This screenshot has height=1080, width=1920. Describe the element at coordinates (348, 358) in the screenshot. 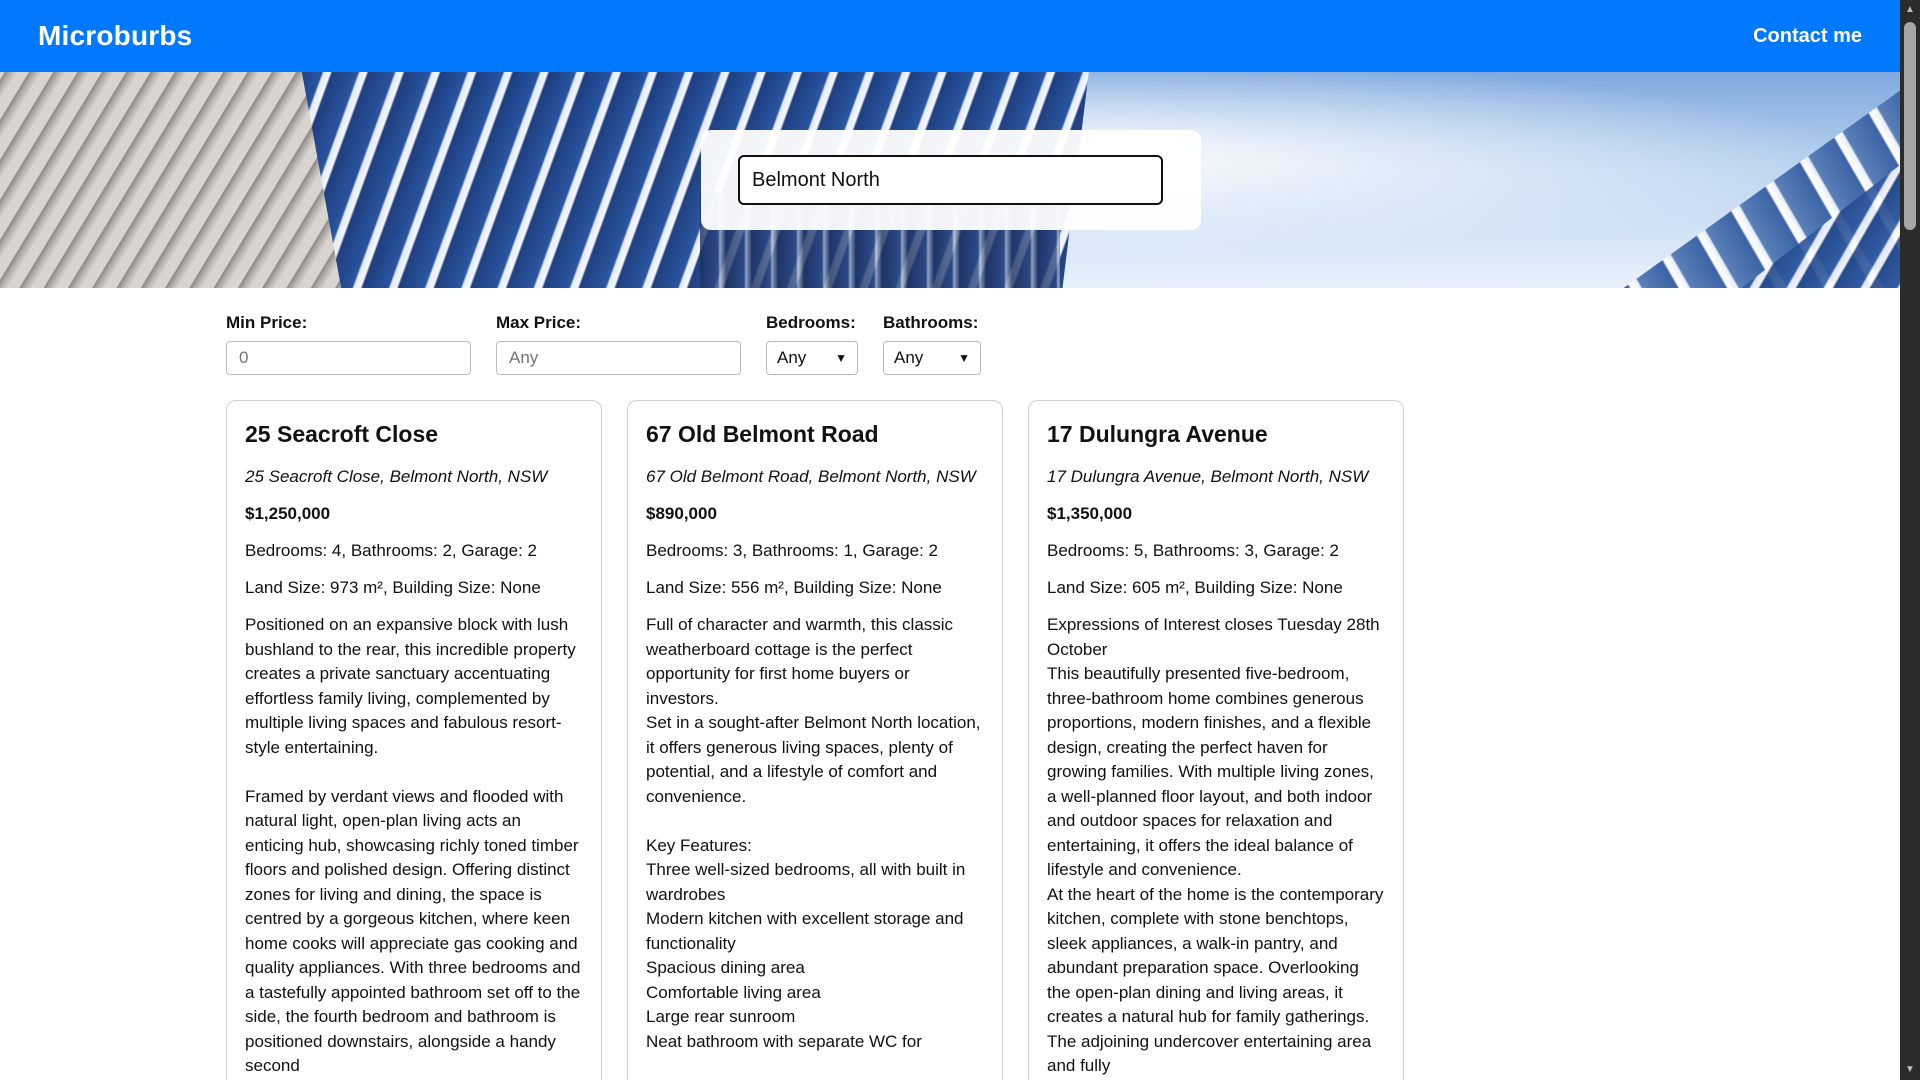

I see `min-price-input` at that location.